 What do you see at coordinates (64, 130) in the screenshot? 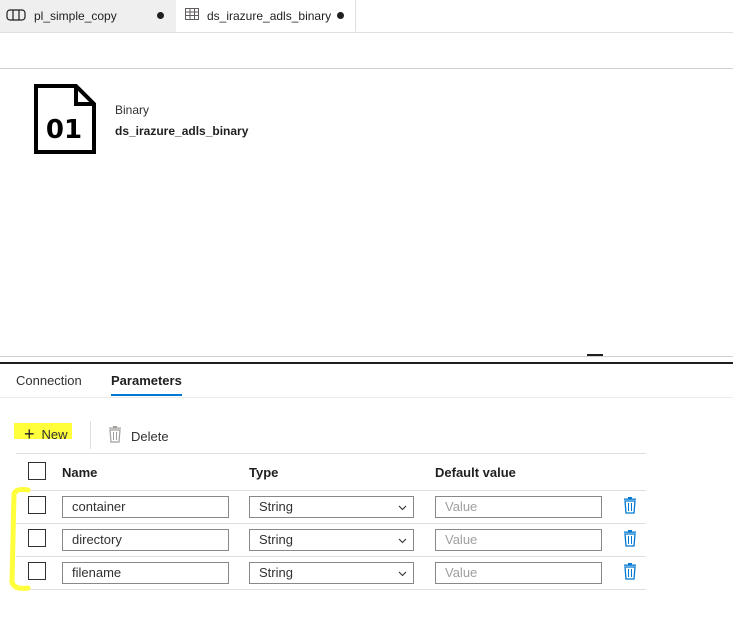
I see `binary-icon-text: 01` at bounding box center [64, 130].